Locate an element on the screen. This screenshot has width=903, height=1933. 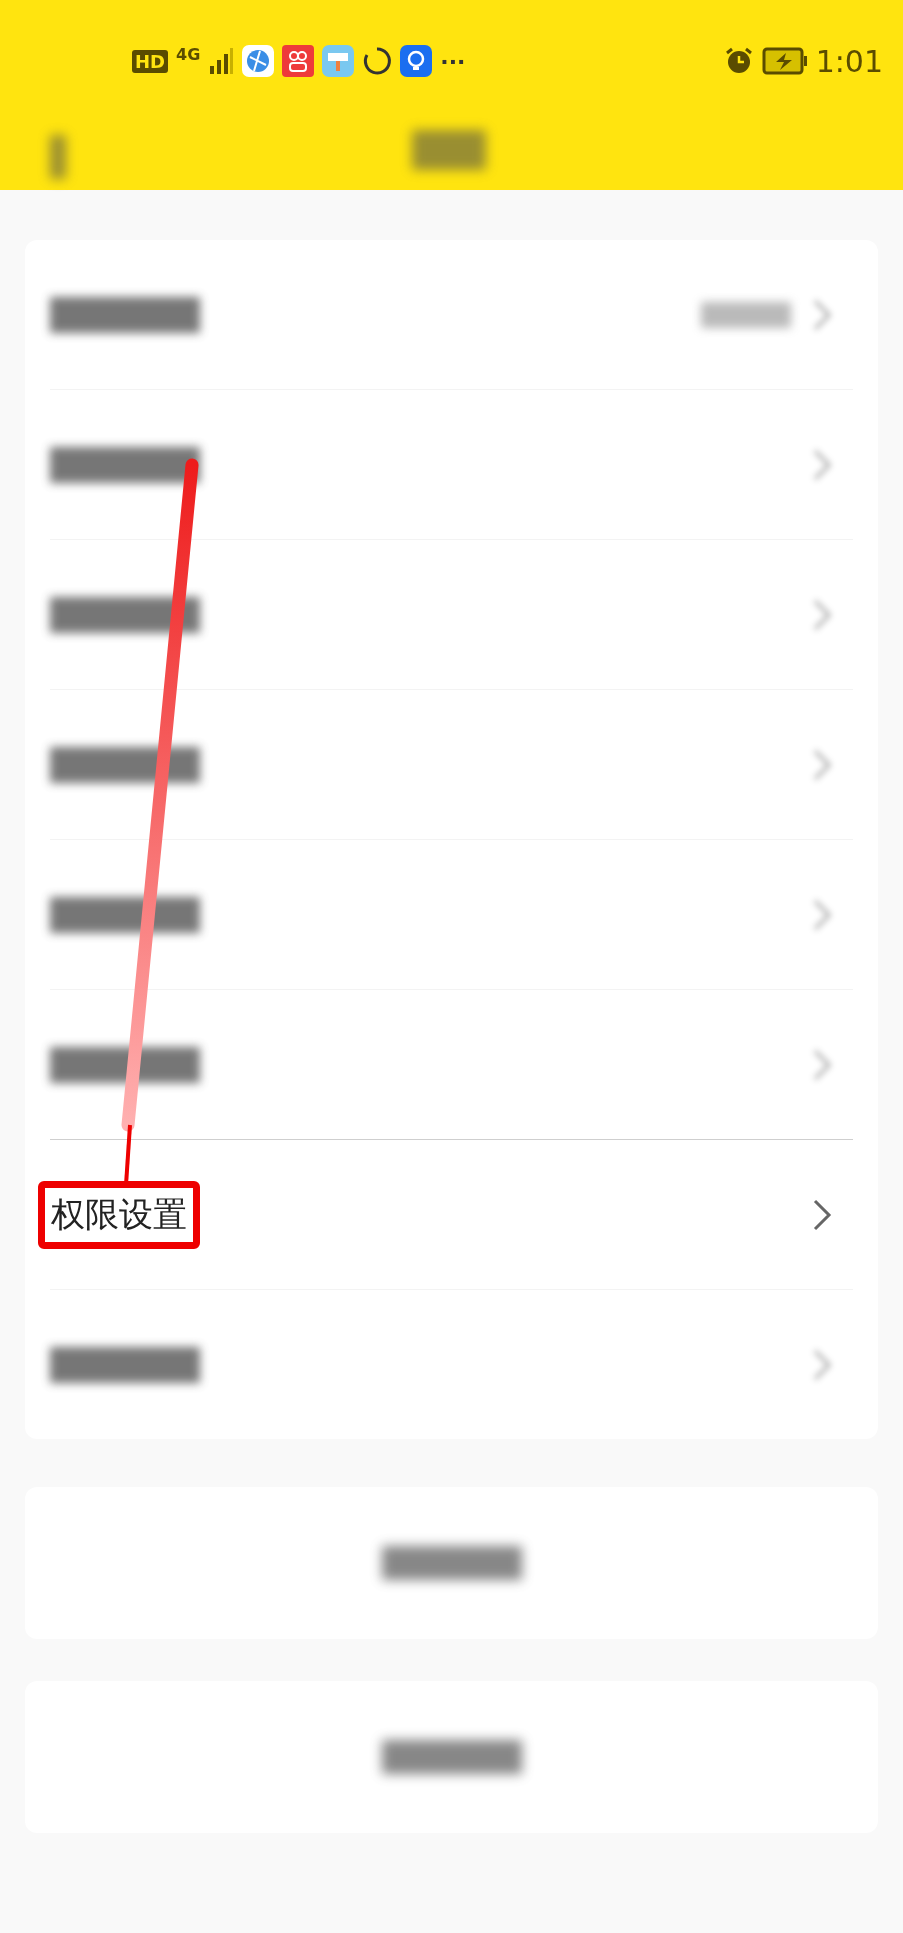
hd-indicator: HD is located at coordinates (150, 61).